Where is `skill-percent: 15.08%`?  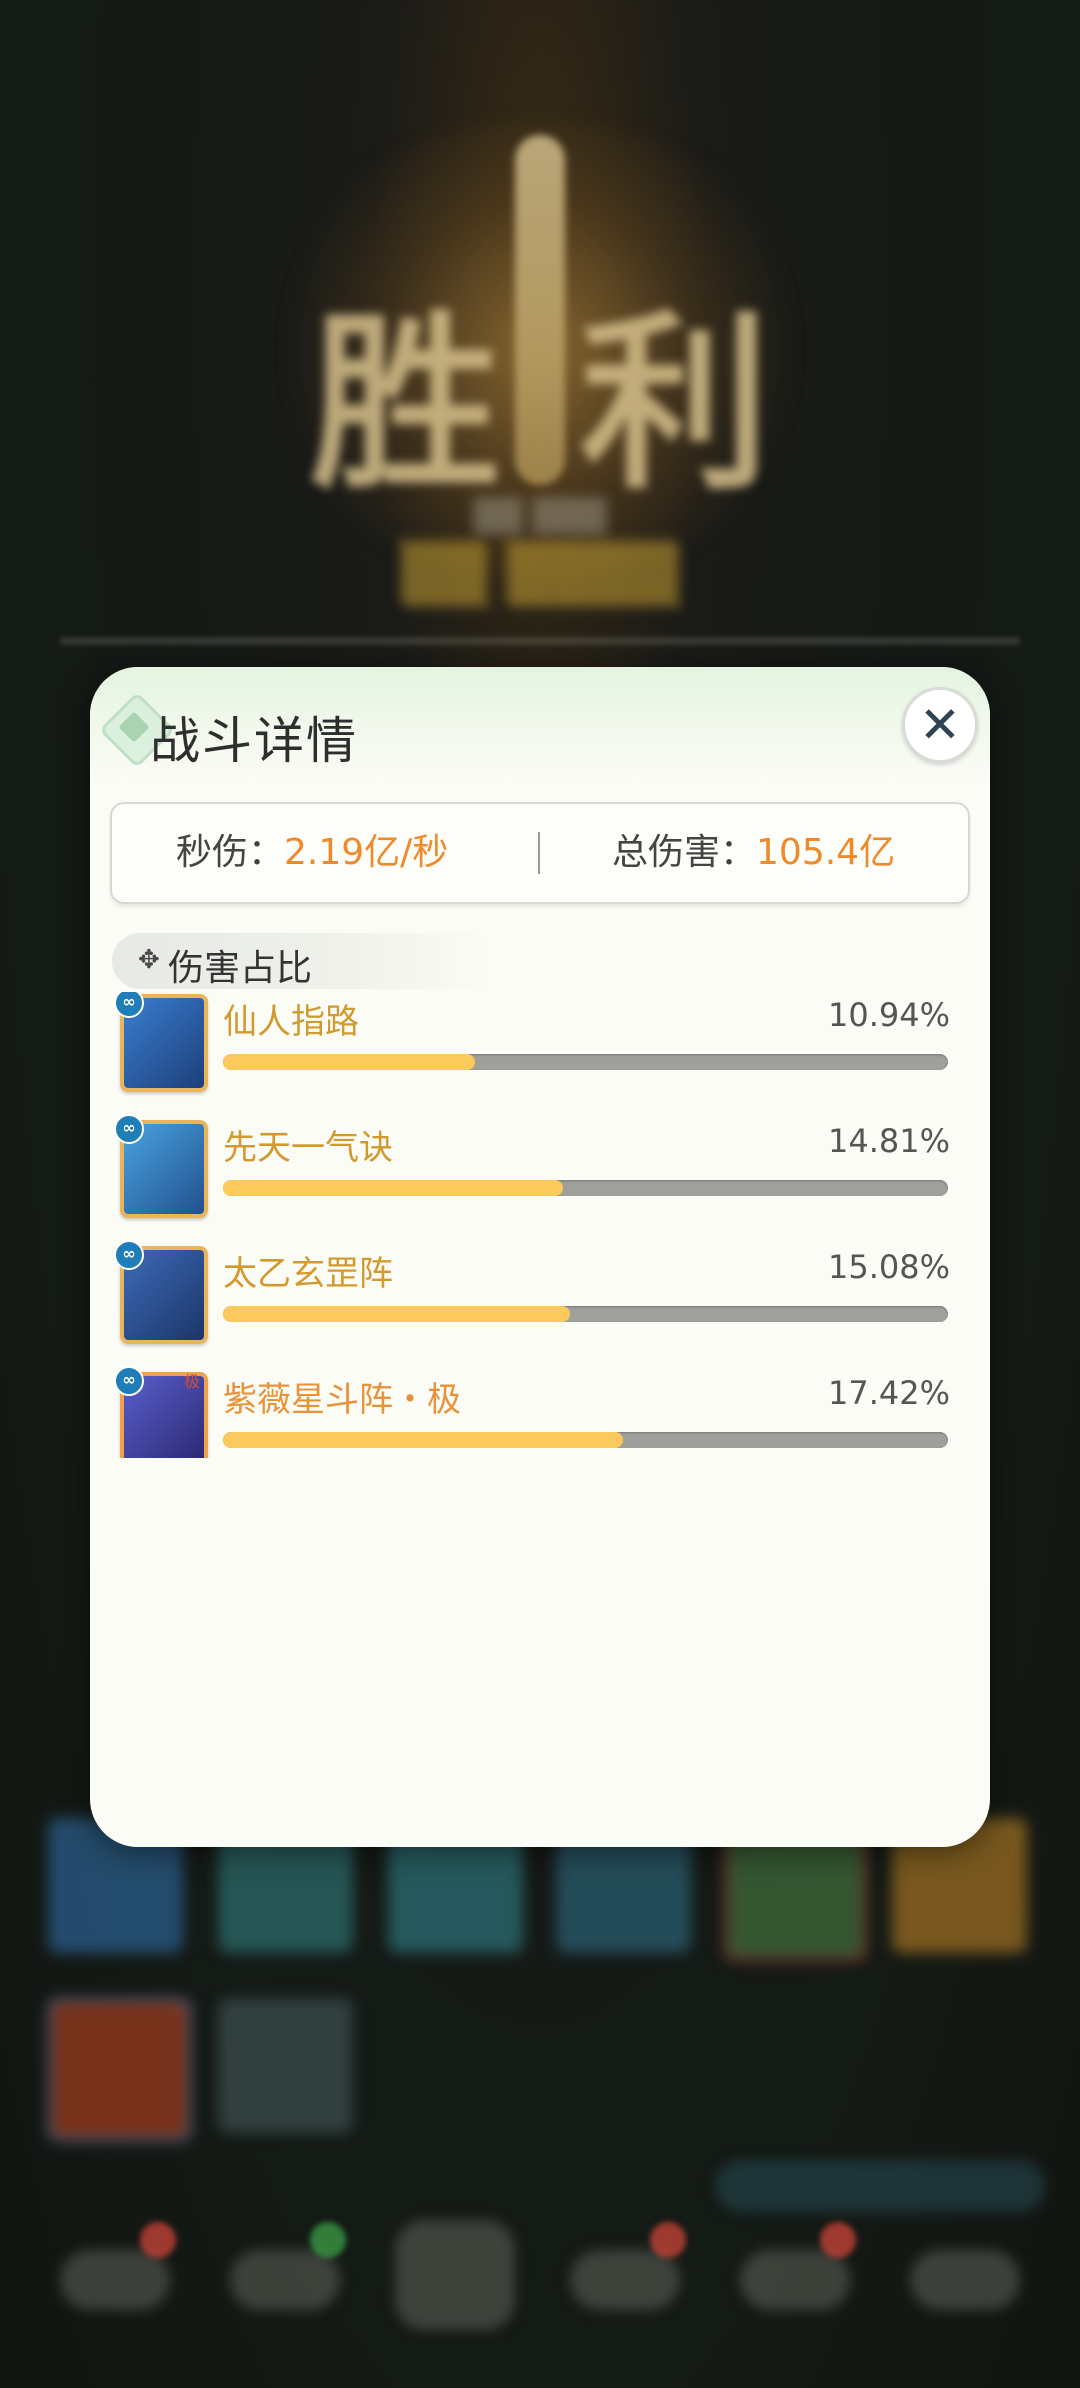
skill-percent: 15.08% is located at coordinates (888, 1267).